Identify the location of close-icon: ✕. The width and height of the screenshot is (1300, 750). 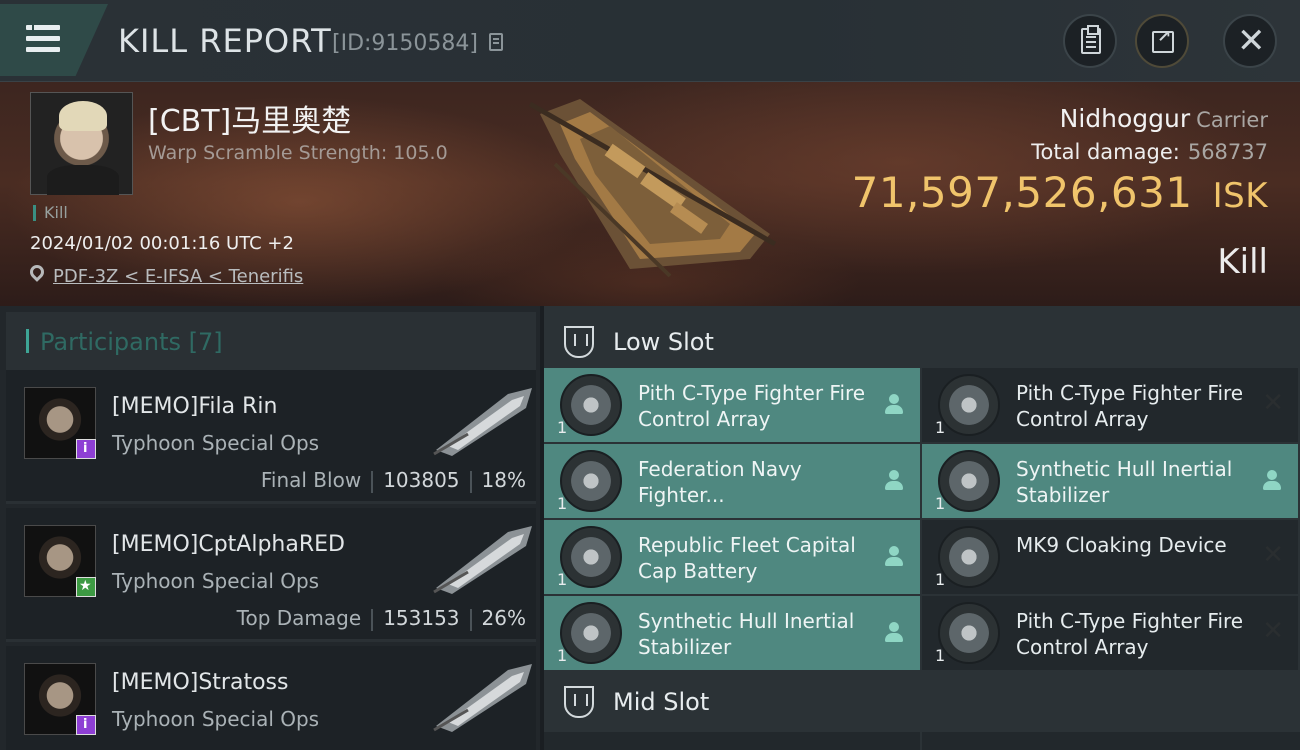
(1251, 41).